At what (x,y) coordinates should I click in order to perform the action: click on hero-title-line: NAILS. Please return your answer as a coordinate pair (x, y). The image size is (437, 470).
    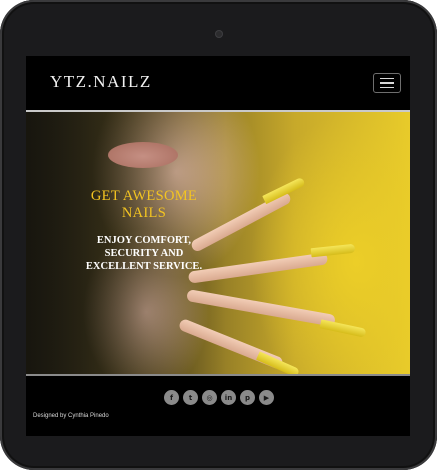
    Looking at the image, I should click on (144, 213).